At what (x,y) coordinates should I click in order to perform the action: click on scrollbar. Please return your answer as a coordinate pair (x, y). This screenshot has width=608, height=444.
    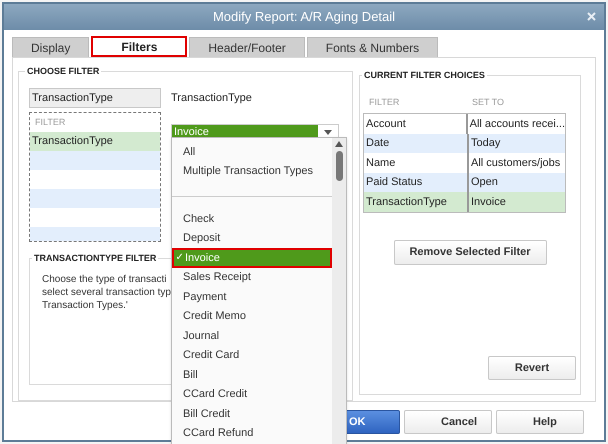
    Looking at the image, I should click on (339, 291).